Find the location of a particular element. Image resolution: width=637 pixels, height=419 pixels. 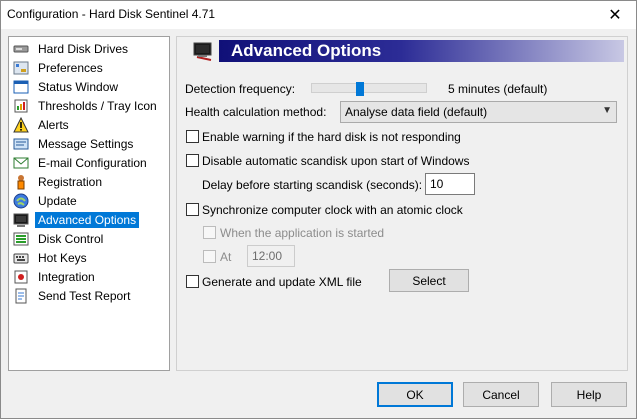

scandisk-delay-input: 10 is located at coordinates (450, 184).